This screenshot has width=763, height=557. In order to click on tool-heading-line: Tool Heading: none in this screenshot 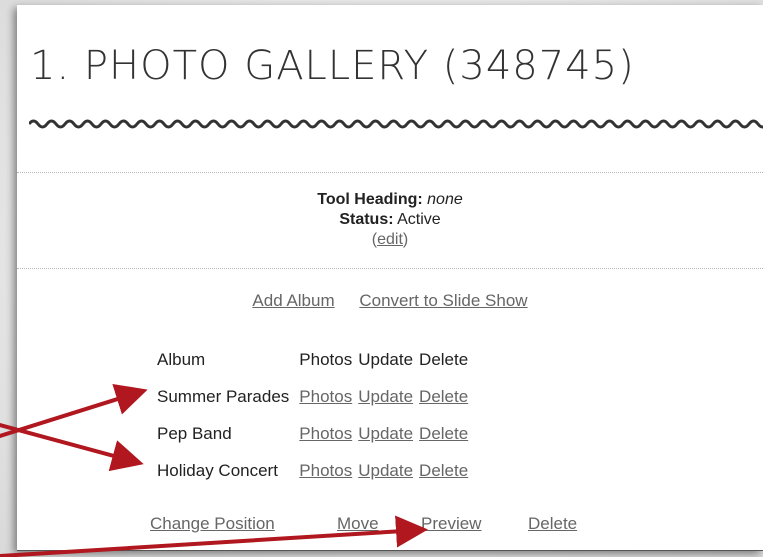, I will do `click(390, 200)`.